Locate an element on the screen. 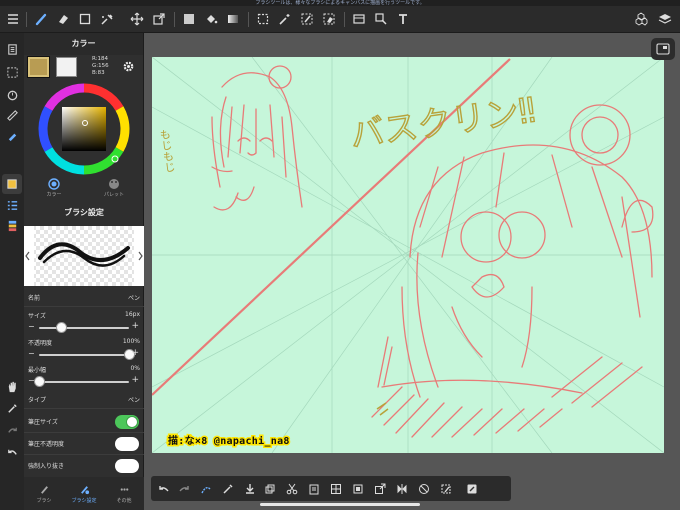  magic-wand-icon is located at coordinates (107, 19).